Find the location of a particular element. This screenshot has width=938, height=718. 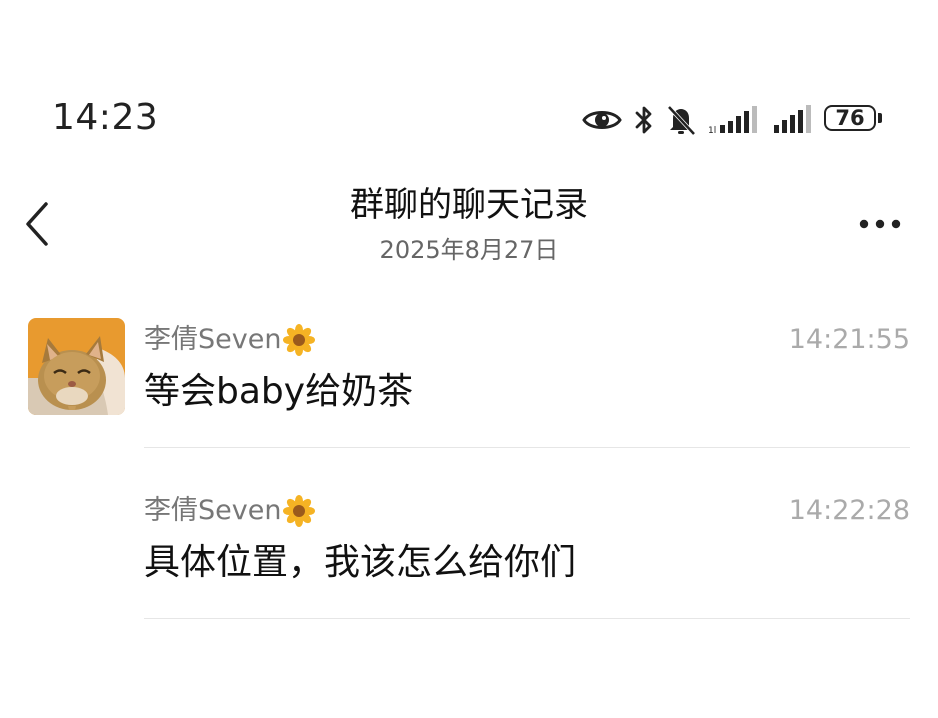

cat-avatar-icon is located at coordinates (76, 366).